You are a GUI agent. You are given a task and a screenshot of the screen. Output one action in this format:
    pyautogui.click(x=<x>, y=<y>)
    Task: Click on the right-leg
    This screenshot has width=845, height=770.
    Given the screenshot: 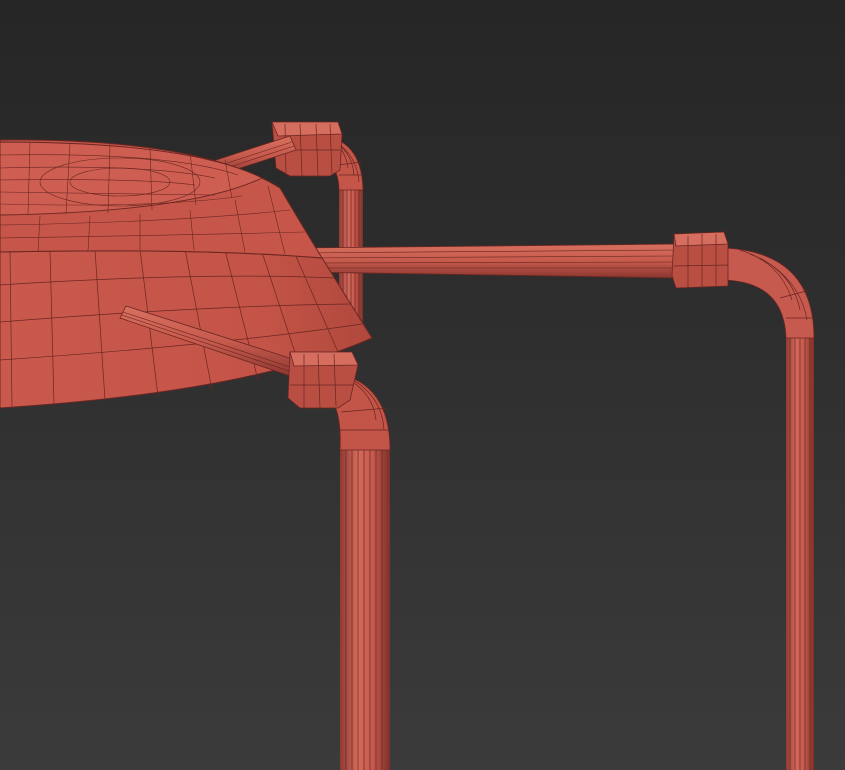 What is the action you would take?
    pyautogui.click(x=769, y=508)
    